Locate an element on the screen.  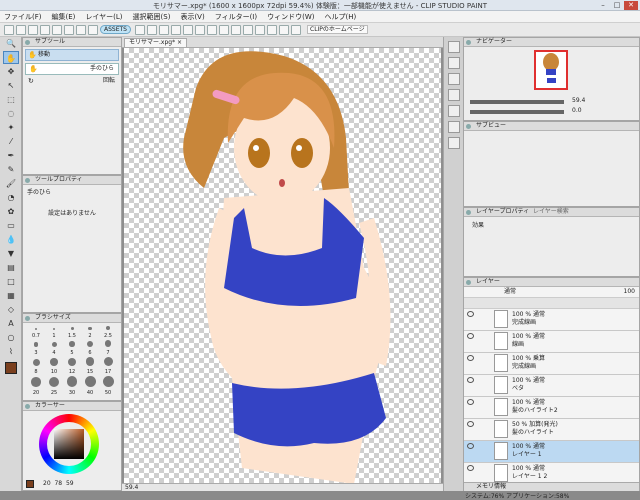
layer-row: 100 % 通常 ベタ is located at coordinates (551, 386).